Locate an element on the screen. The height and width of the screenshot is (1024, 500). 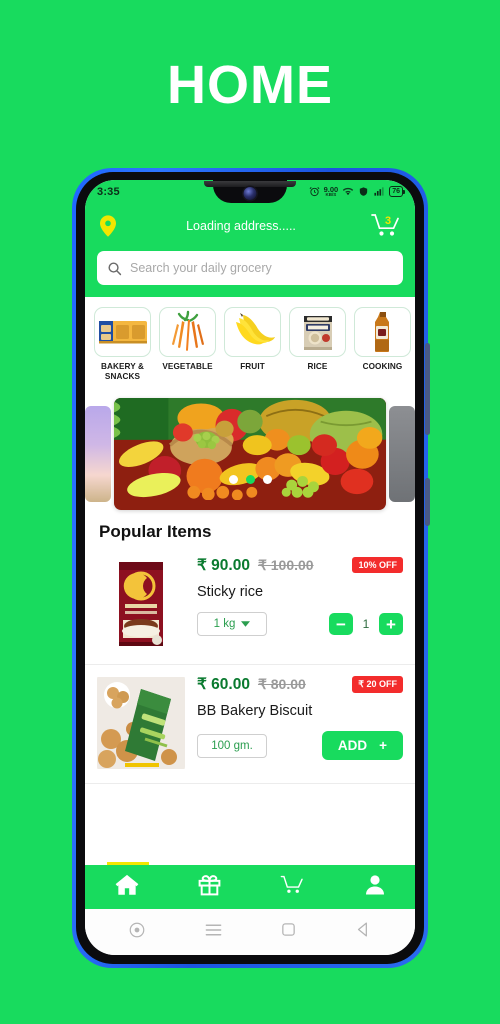
plus-icon: + is located at coordinates (383, 745).